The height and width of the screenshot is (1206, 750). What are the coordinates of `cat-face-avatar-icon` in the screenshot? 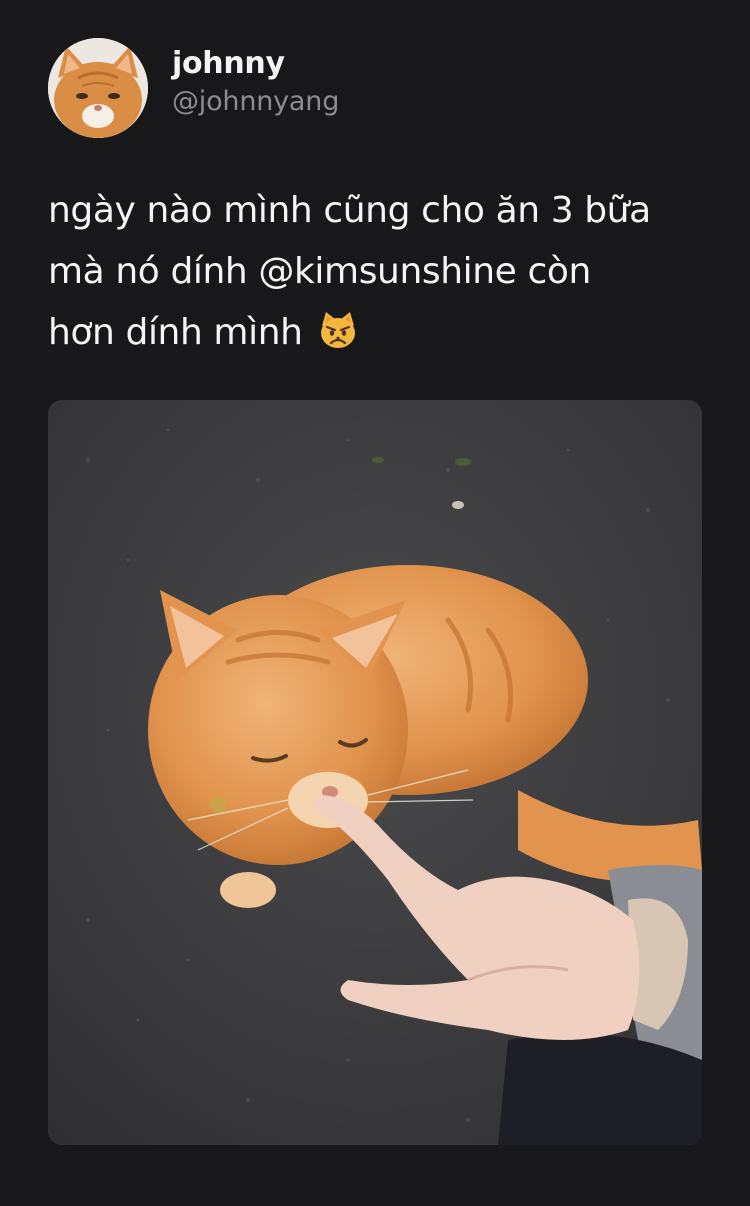 It's located at (98, 88).